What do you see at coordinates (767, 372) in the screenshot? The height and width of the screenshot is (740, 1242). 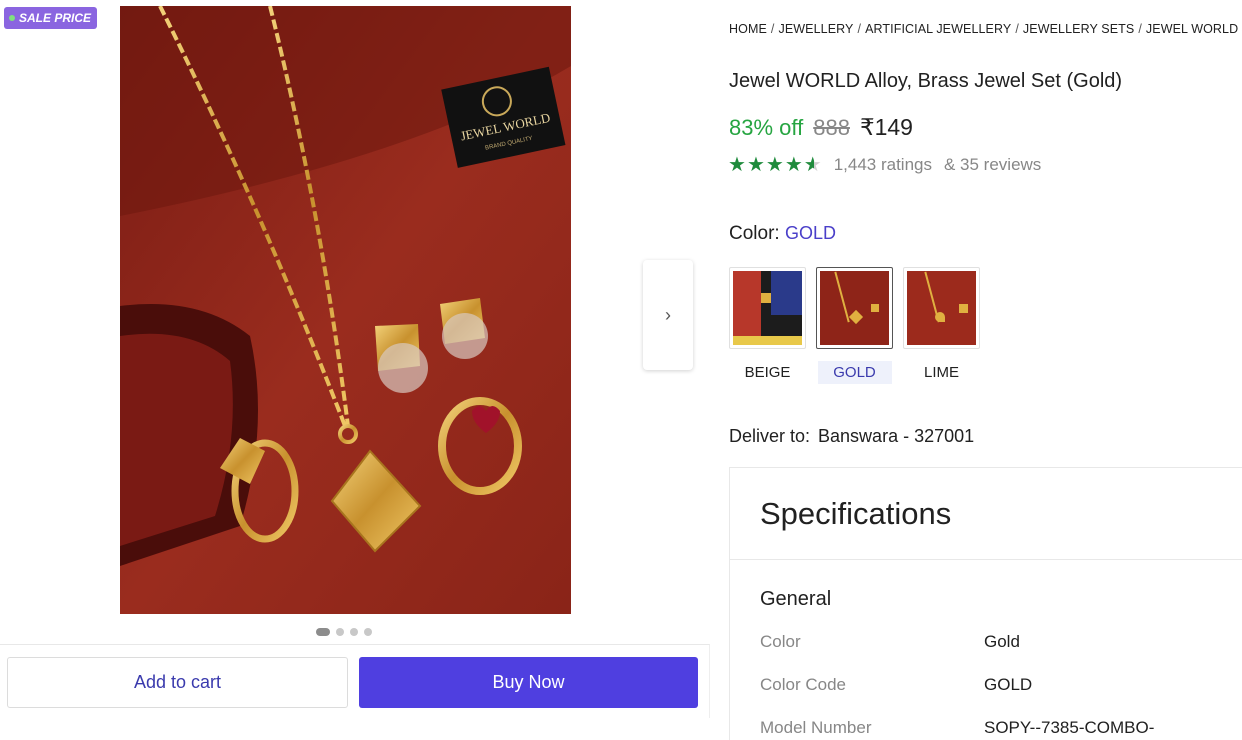 I see `swatch-label: BEIGE` at bounding box center [767, 372].